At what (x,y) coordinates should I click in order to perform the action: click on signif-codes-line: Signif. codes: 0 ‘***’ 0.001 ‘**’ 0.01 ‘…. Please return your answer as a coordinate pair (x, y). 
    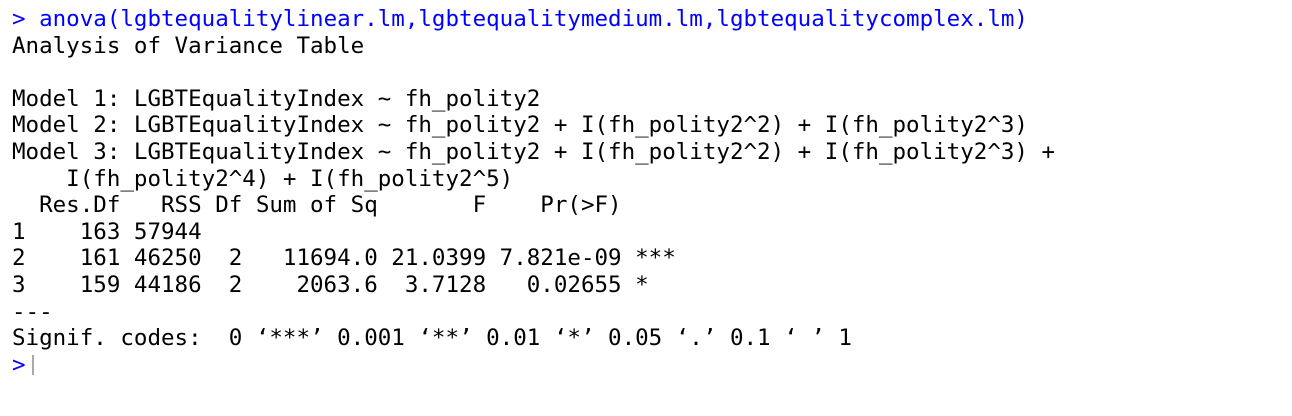
    Looking at the image, I should click on (432, 338).